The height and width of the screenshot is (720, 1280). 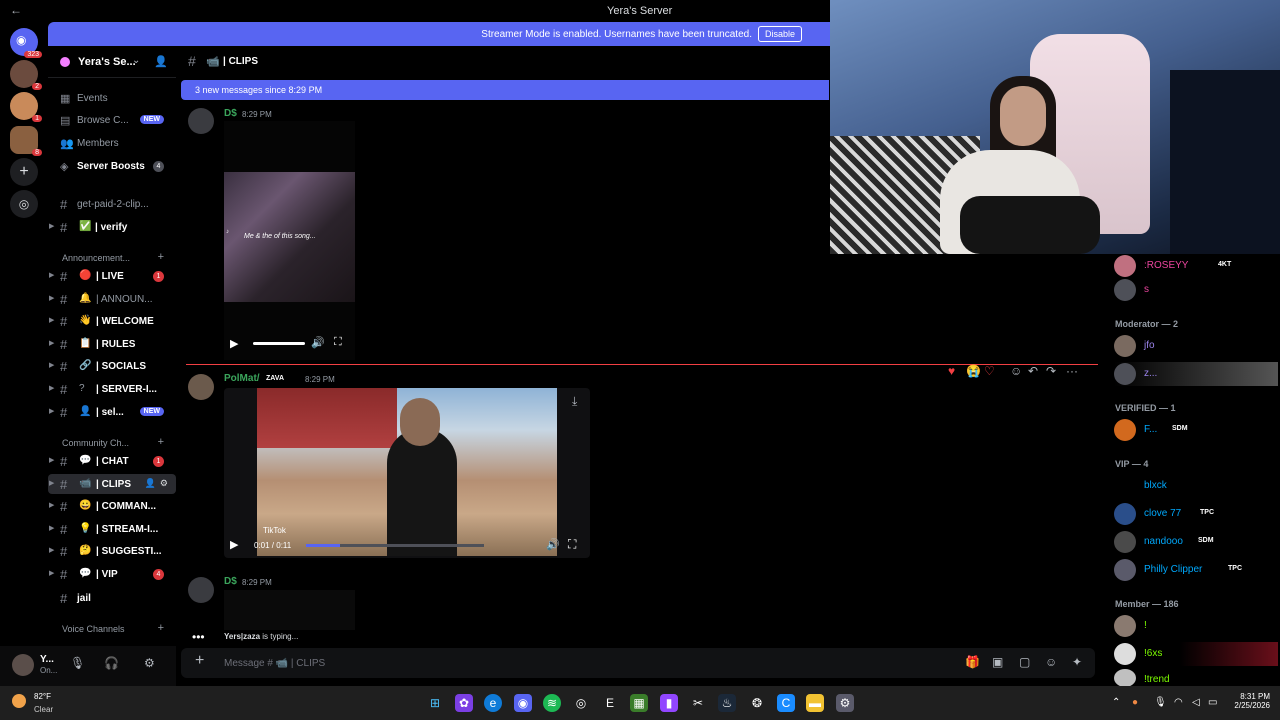 What do you see at coordinates (242, 378) in the screenshot?
I see `message-author: PolMat/` at bounding box center [242, 378].